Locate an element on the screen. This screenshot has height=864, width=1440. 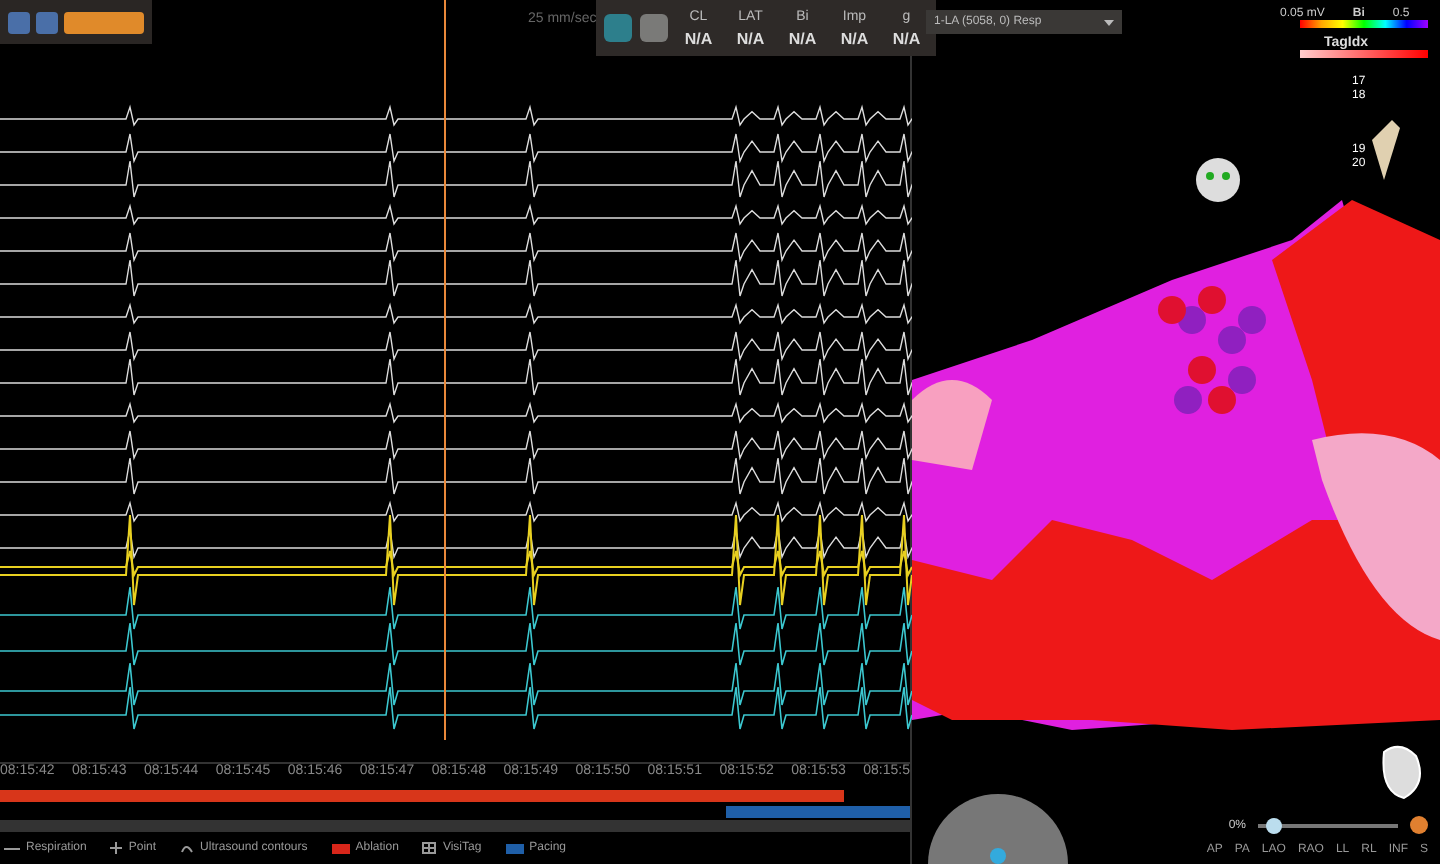
tag-scale-bar is located at coordinates (1364, 54).